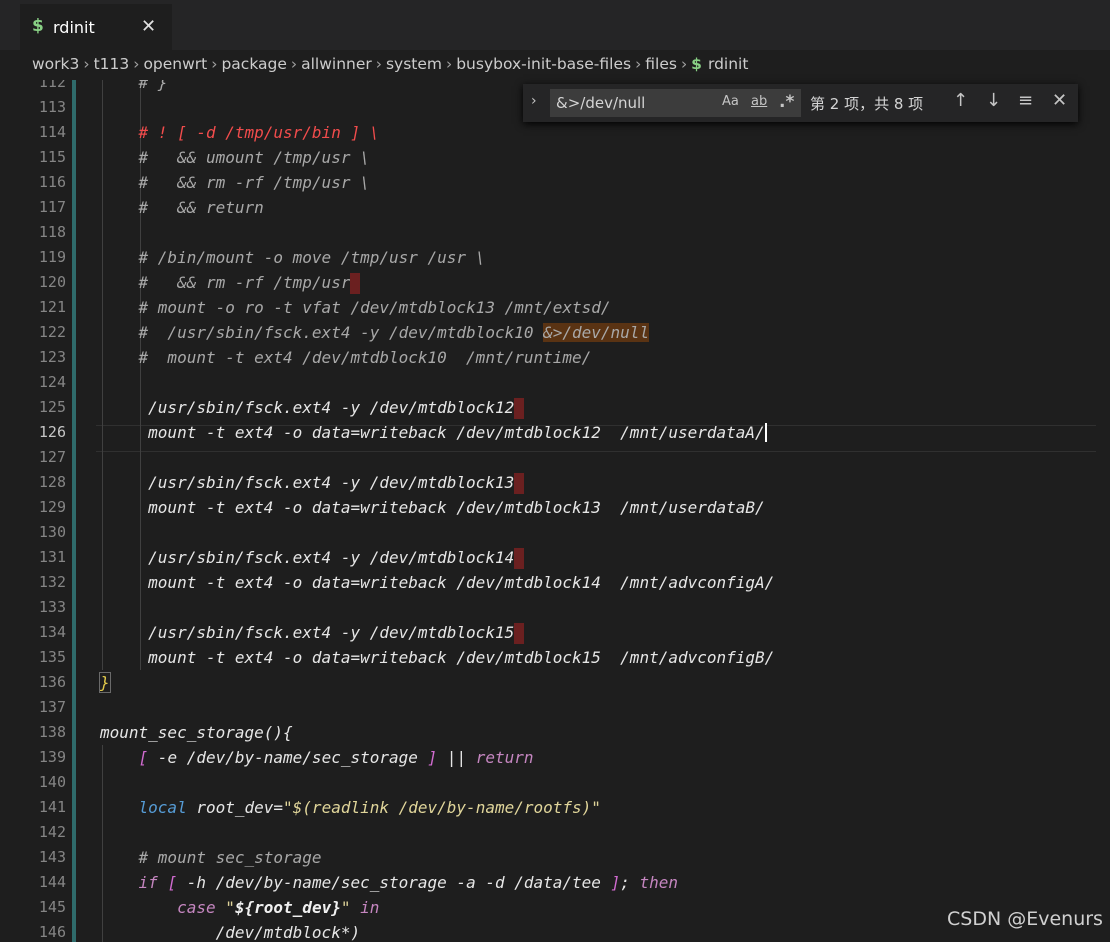  I want to click on code-line: 118, so click(555, 232).